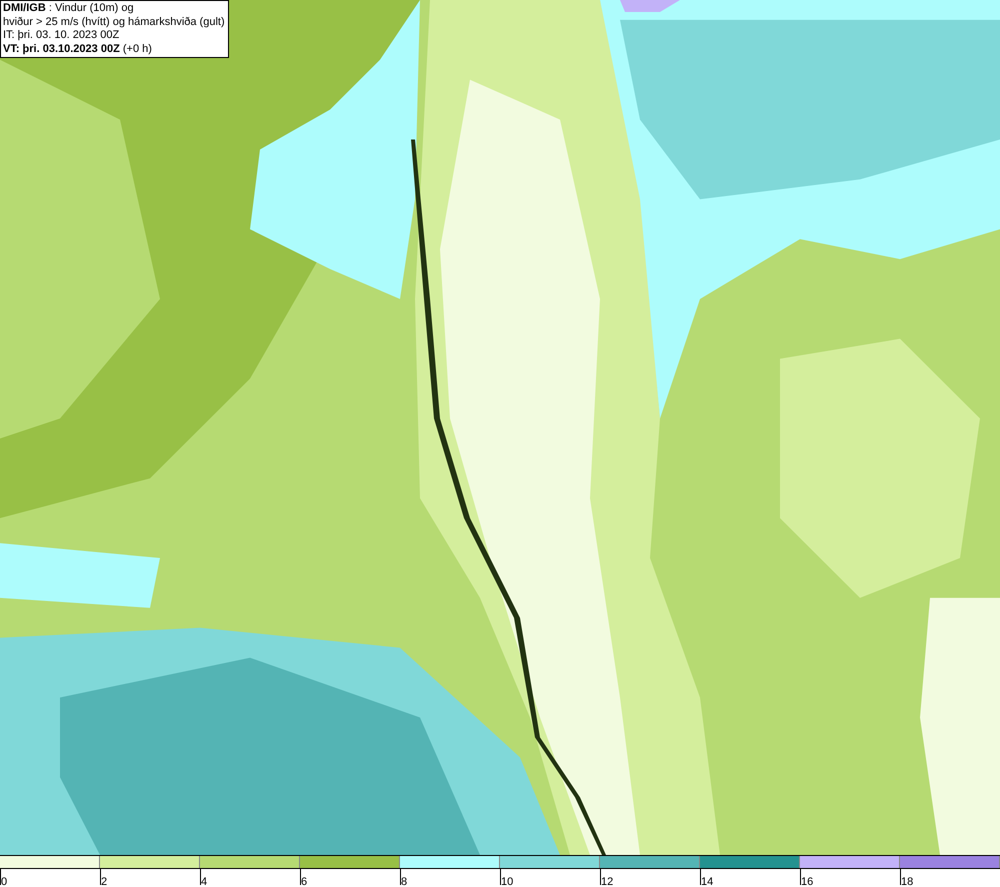 Image resolution: width=1000 pixels, height=887 pixels. I want to click on info-text: DMI/IGB : Vindur (10m) og, so click(69, 9).